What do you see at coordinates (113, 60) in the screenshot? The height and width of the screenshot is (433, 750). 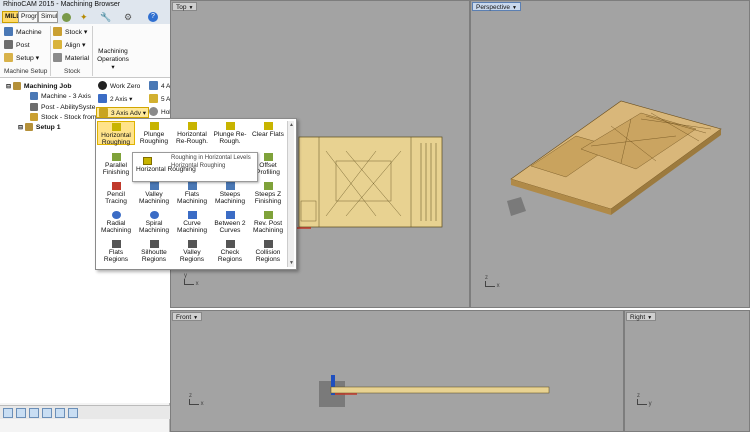 I see `machining-operations-button: Machining Operations ▾` at bounding box center [113, 60].